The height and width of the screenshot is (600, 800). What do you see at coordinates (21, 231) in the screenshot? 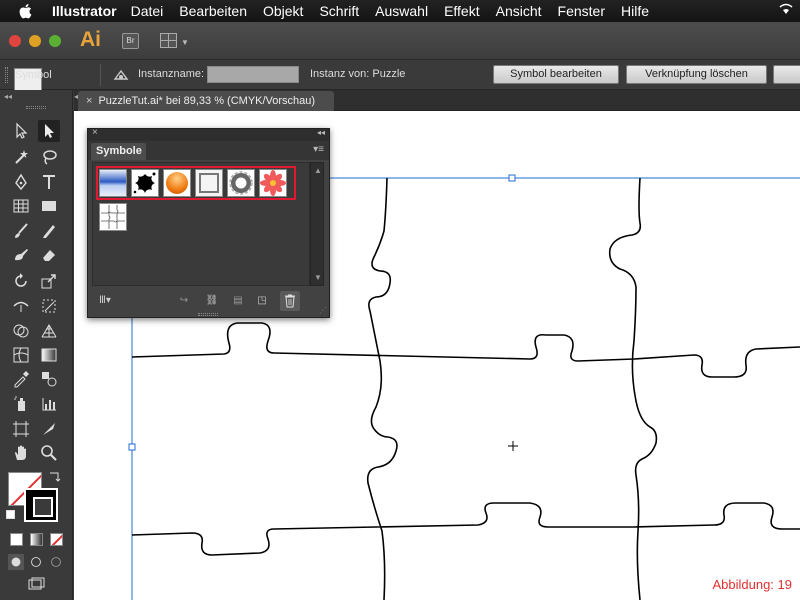
I see `paintbrush-tool` at bounding box center [21, 231].